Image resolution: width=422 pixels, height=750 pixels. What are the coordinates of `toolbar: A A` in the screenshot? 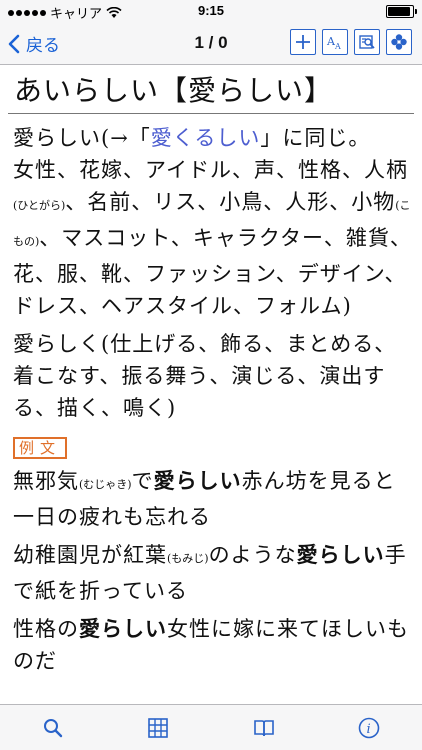 It's located at (351, 42).